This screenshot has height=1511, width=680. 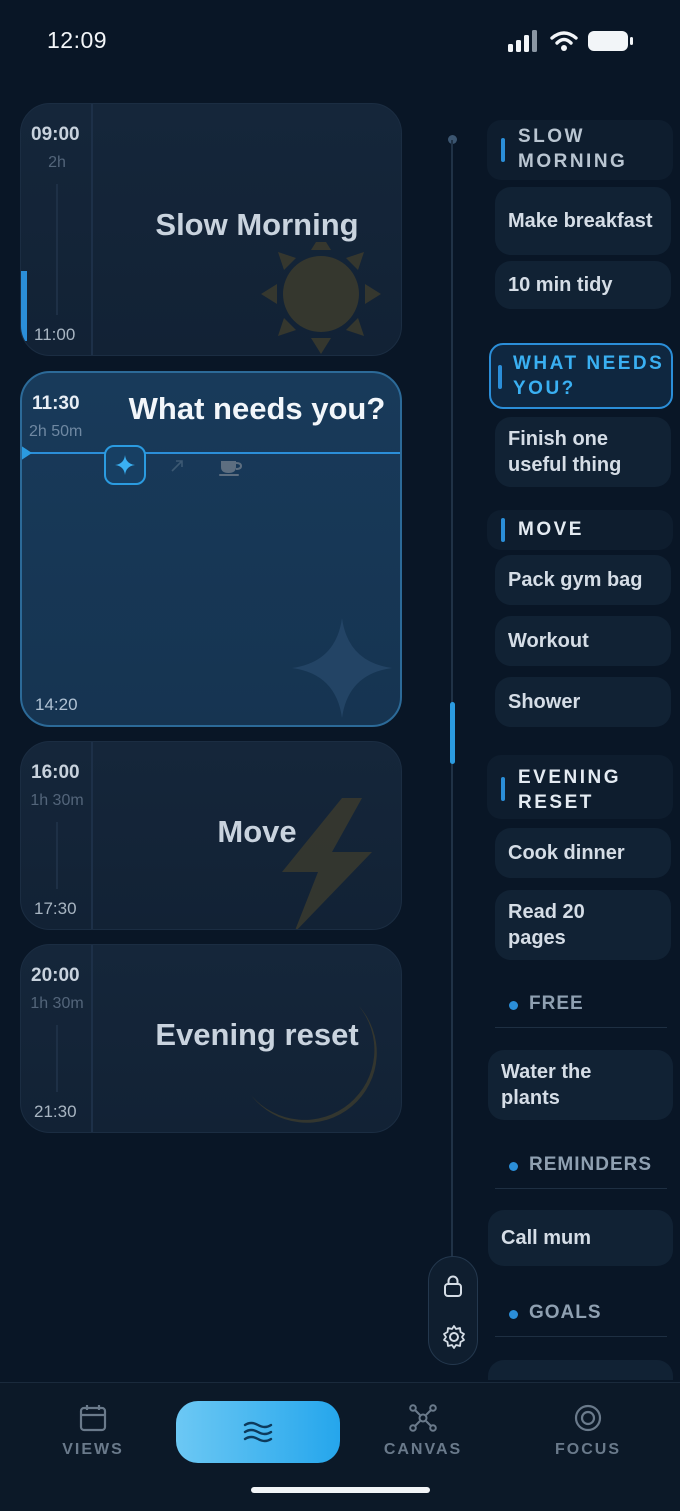 I want to click on task-item: Water the plants, so click(x=580, y=1085).